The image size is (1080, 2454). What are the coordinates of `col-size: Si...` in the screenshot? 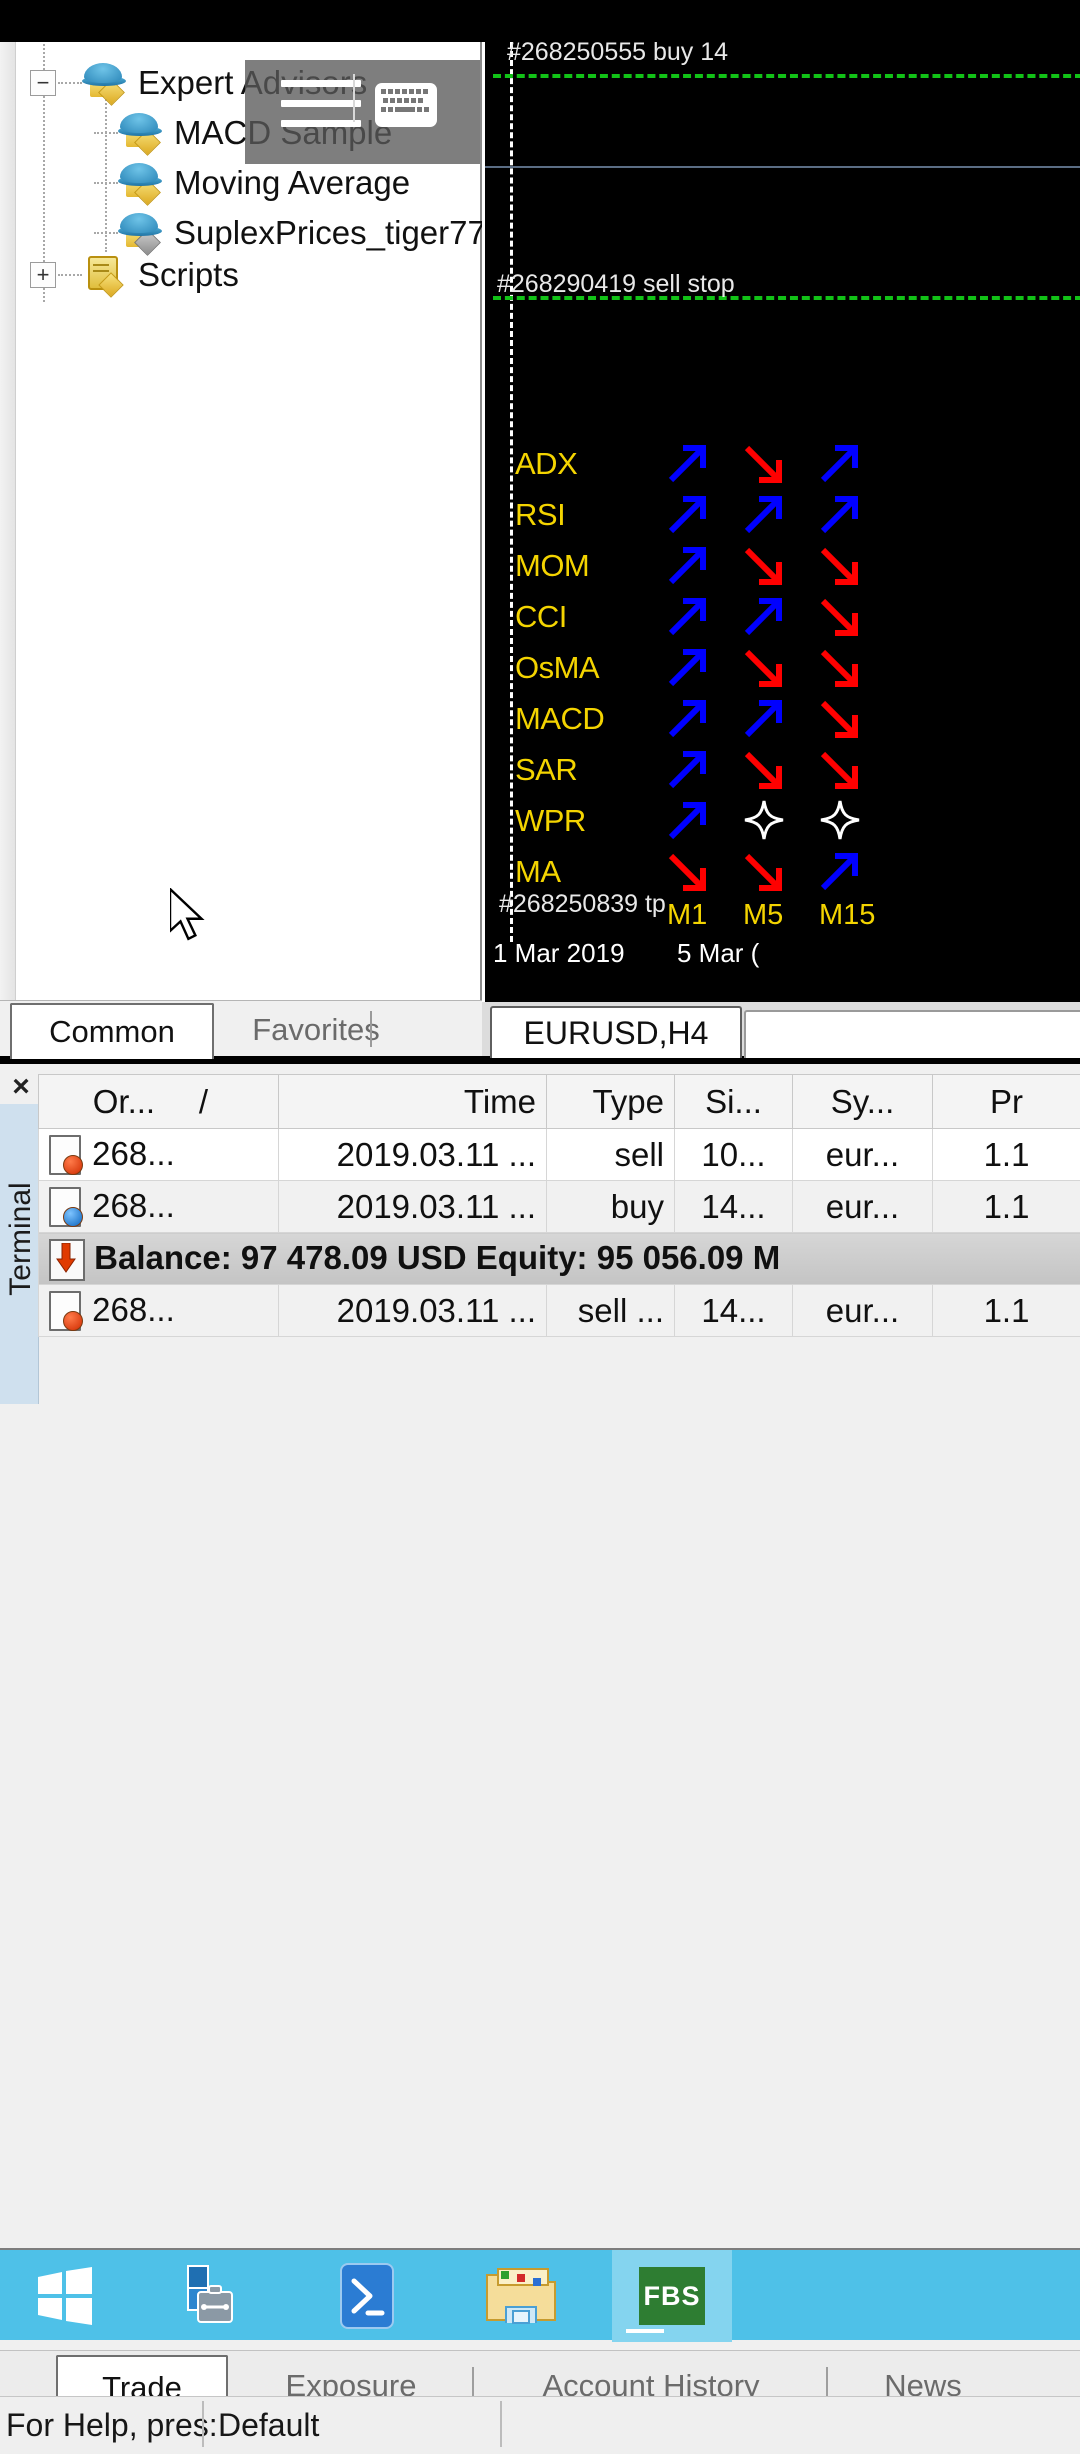 It's located at (734, 1102).